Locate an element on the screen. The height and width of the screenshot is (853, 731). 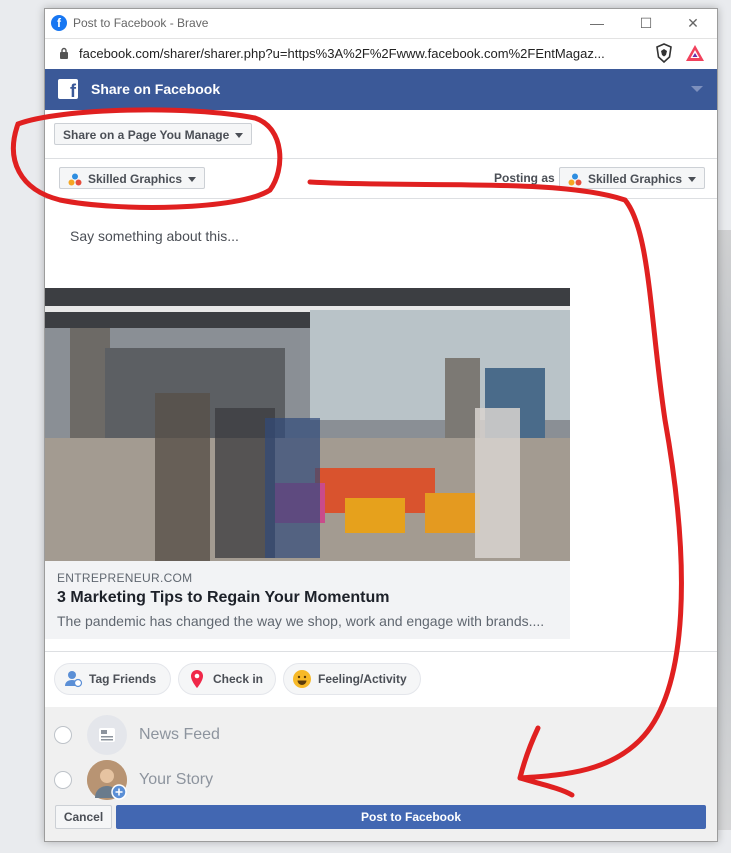
facebook-favicon-icon: f is located at coordinates (59, 23).